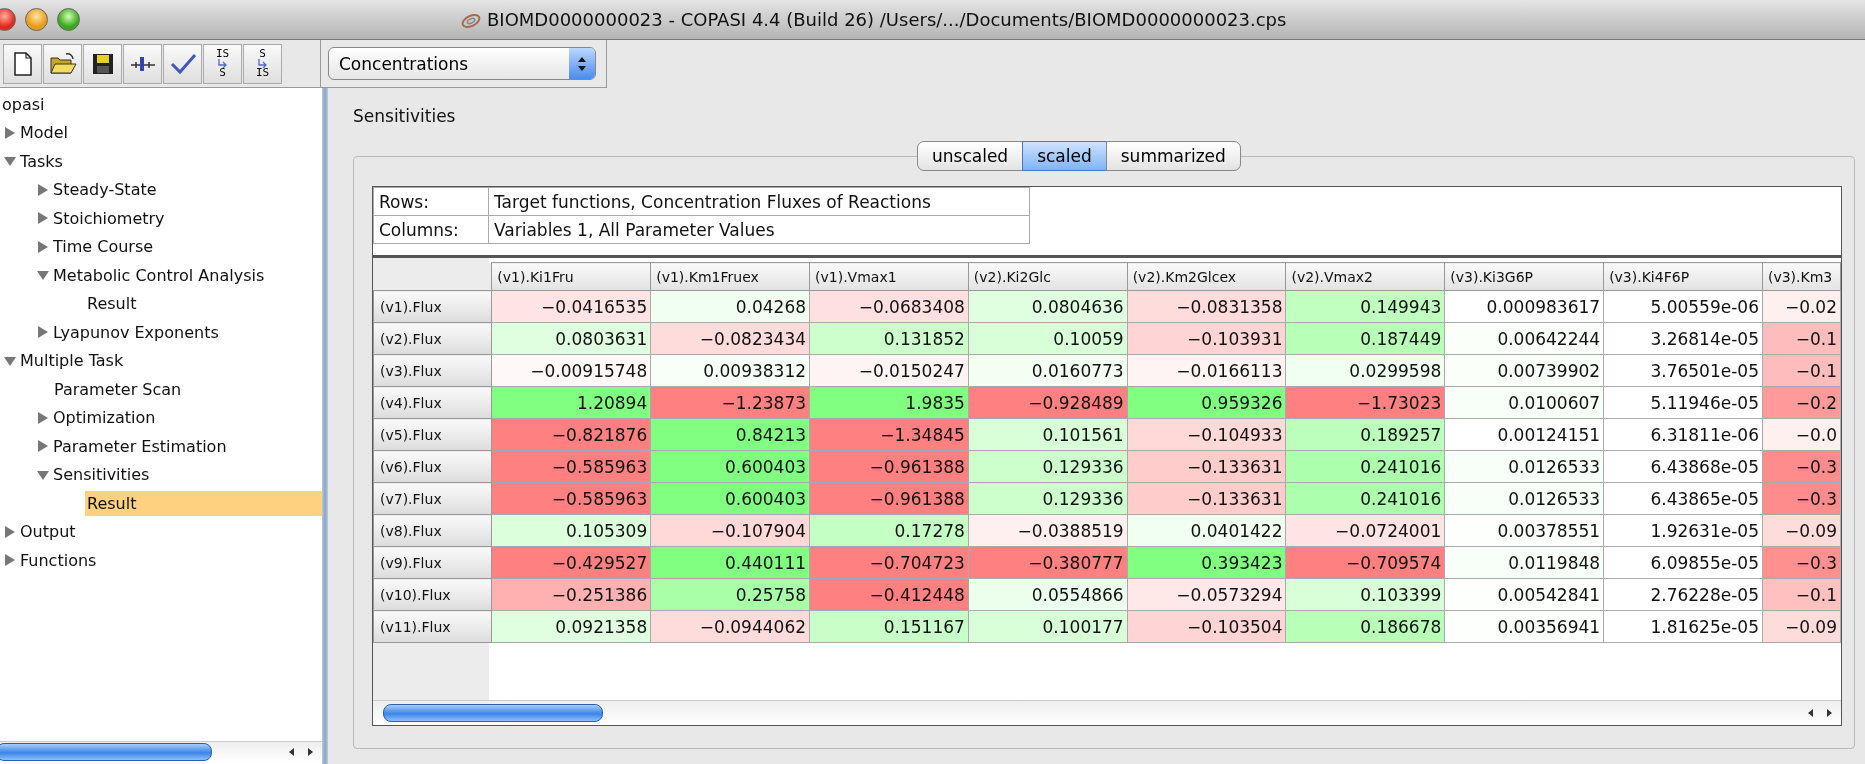 Image resolution: width=1865 pixels, height=764 pixels. What do you see at coordinates (1801, 562) in the screenshot?
I see `table-cell: −0.3` at bounding box center [1801, 562].